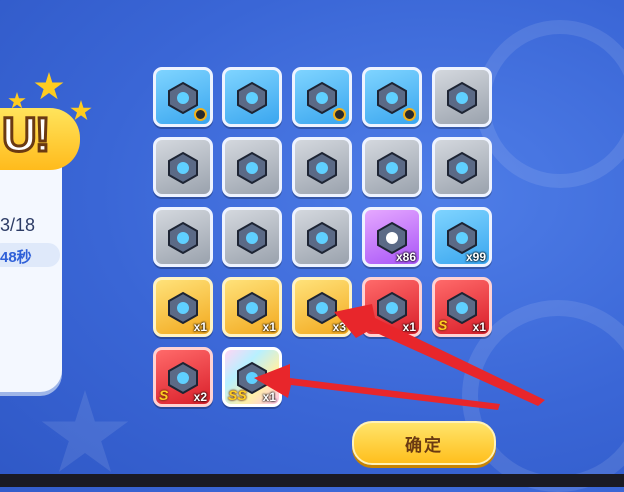 This screenshot has height=492, width=624. I want to click on item-count: x2, so click(200, 397).